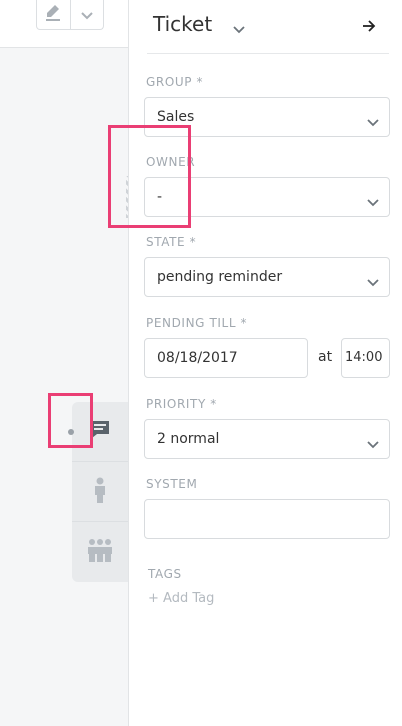 The width and height of the screenshot is (402, 726). Describe the element at coordinates (188, 439) in the screenshot. I see `priority-value: 2 normal` at that location.